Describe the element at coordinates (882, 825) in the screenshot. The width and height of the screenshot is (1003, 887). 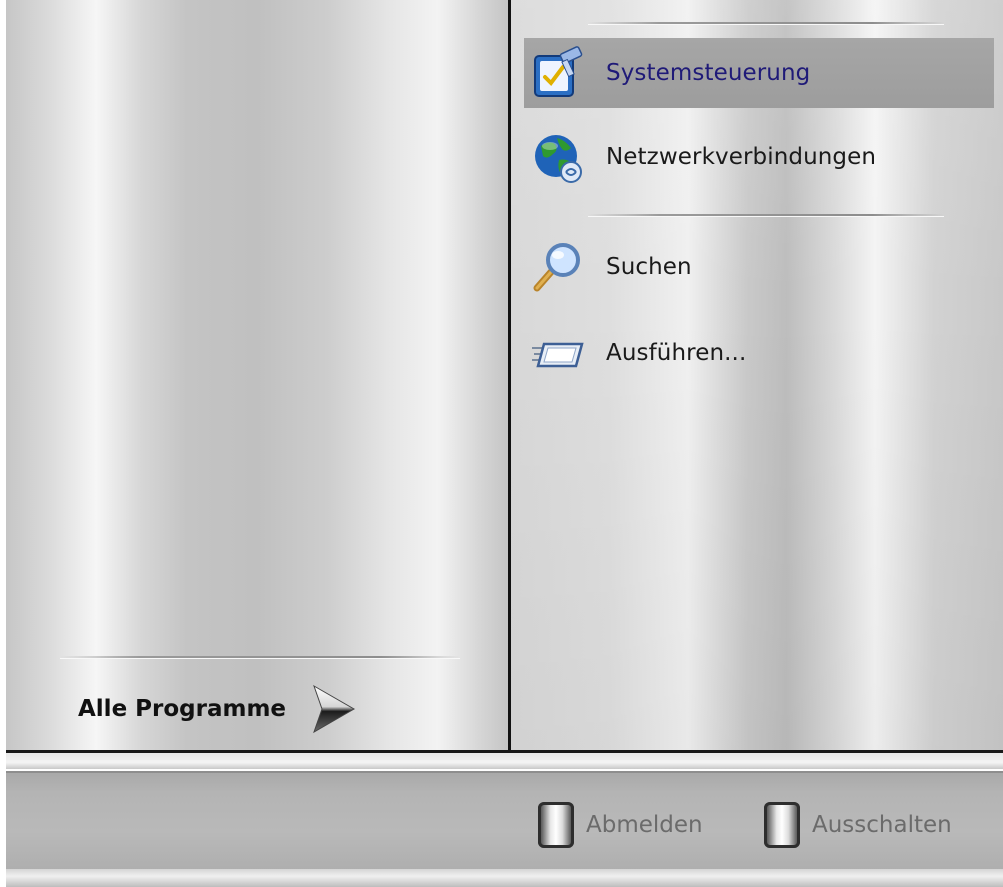
I see `shutdown-label: Ausschalten` at that location.